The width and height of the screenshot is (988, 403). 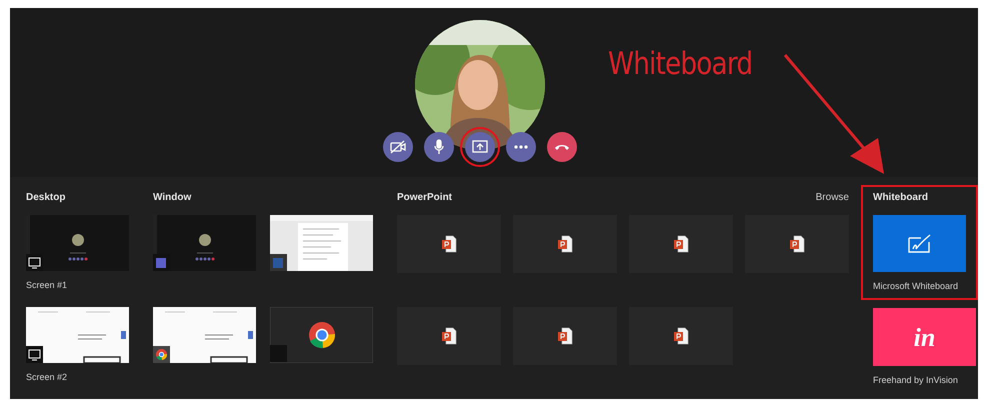 I want to click on item-label: Freehand by InVision, so click(x=916, y=380).